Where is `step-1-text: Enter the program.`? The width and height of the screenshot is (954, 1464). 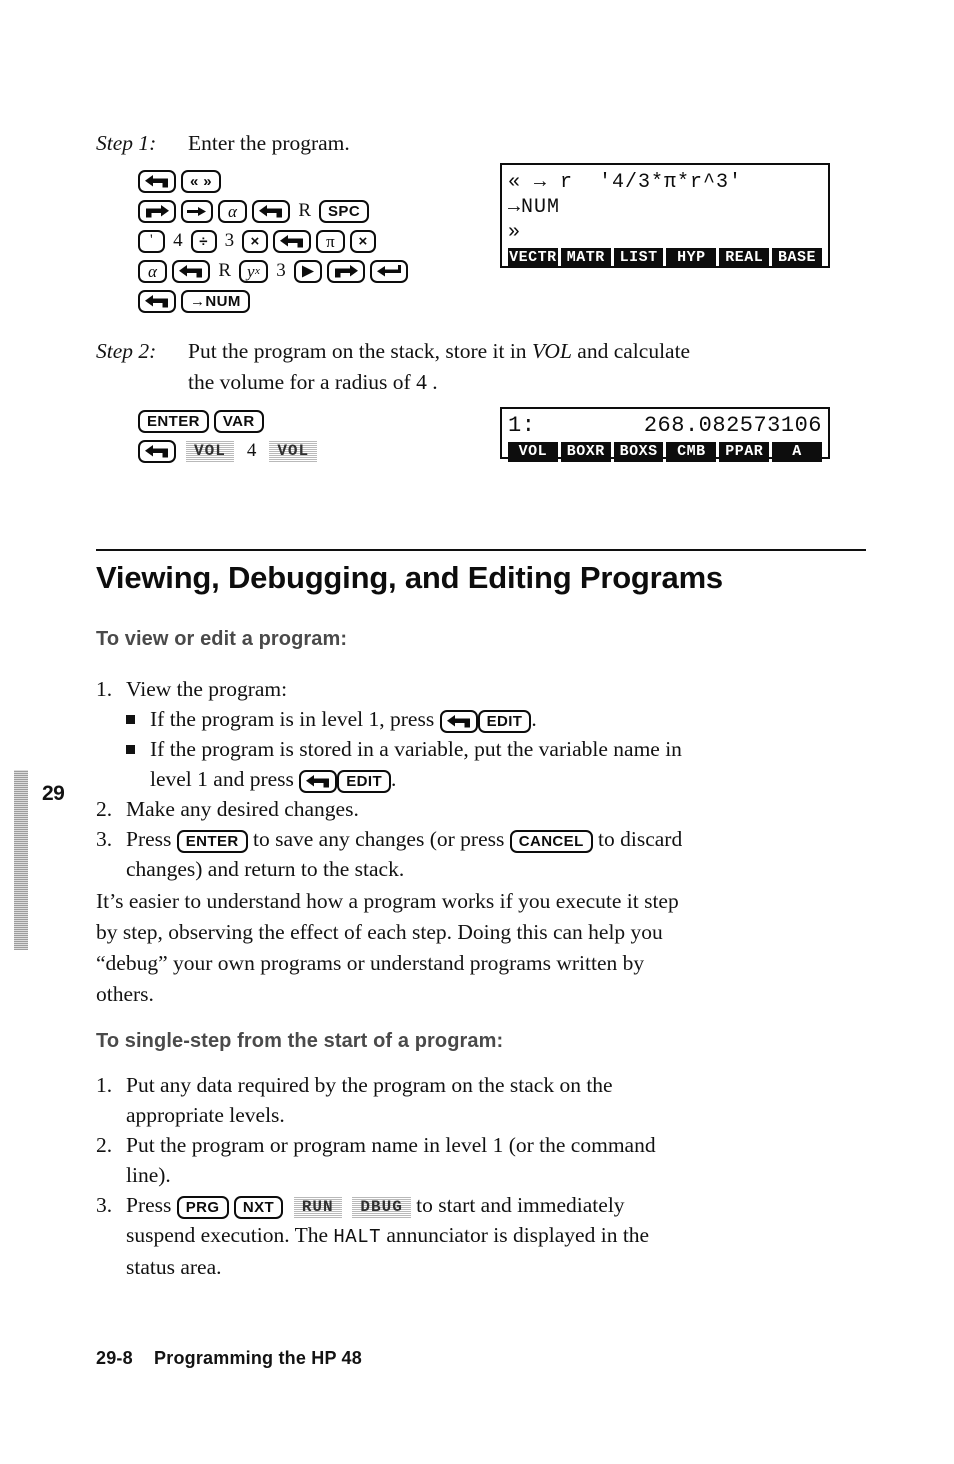
step-1-text: Enter the program. is located at coordinates (269, 143).